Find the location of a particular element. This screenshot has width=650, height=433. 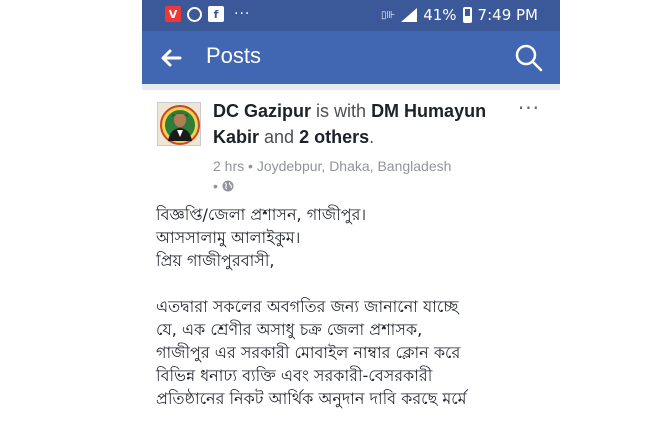

and-text: and is located at coordinates (279, 137).